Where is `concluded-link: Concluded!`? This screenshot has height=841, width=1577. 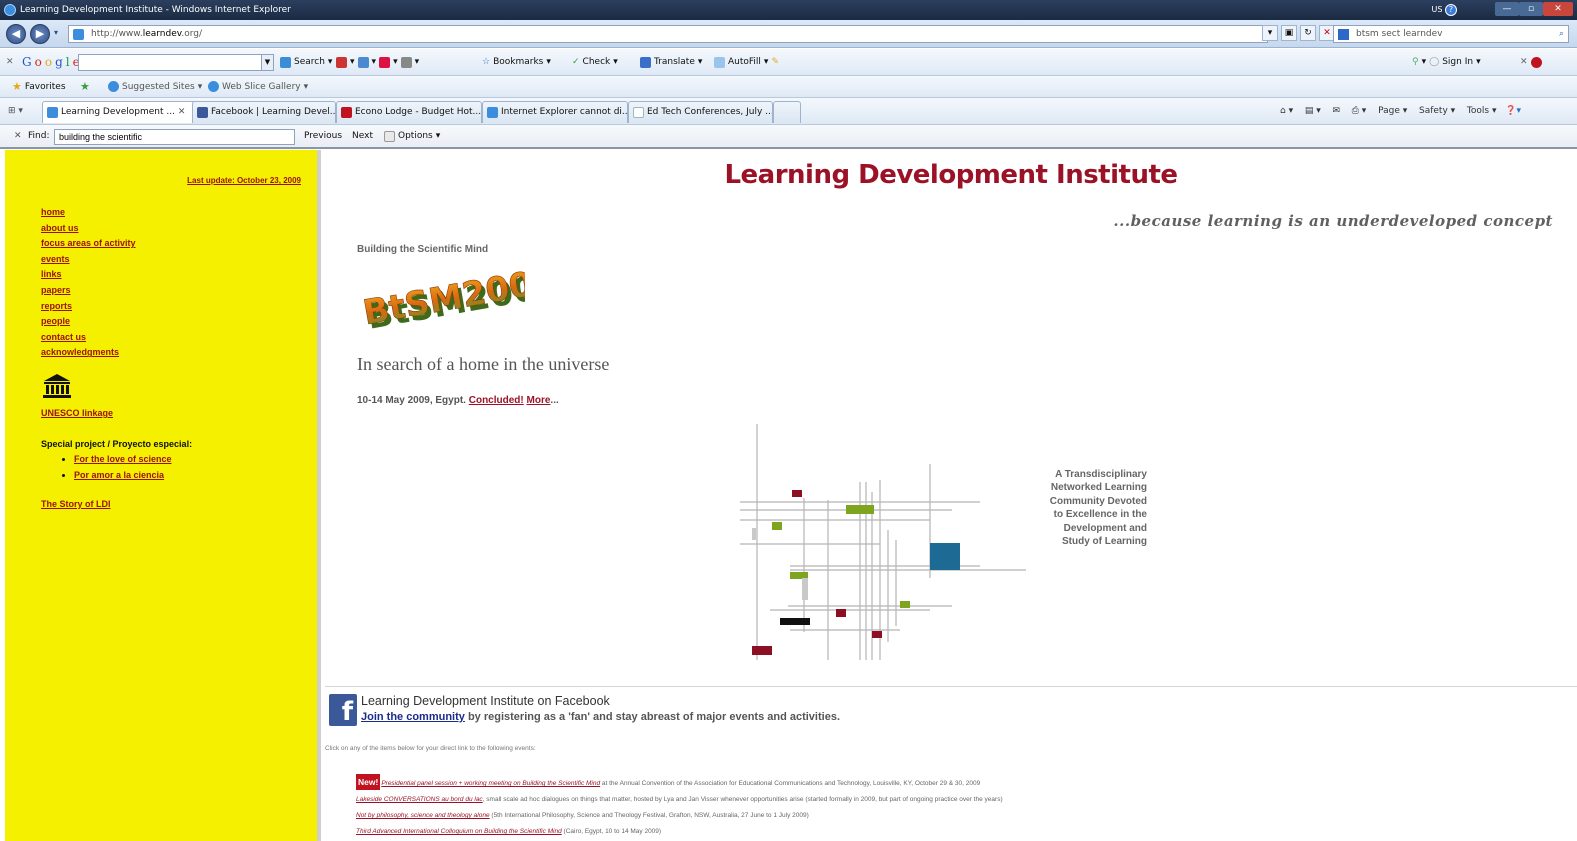 concluded-link: Concluded! is located at coordinates (496, 400).